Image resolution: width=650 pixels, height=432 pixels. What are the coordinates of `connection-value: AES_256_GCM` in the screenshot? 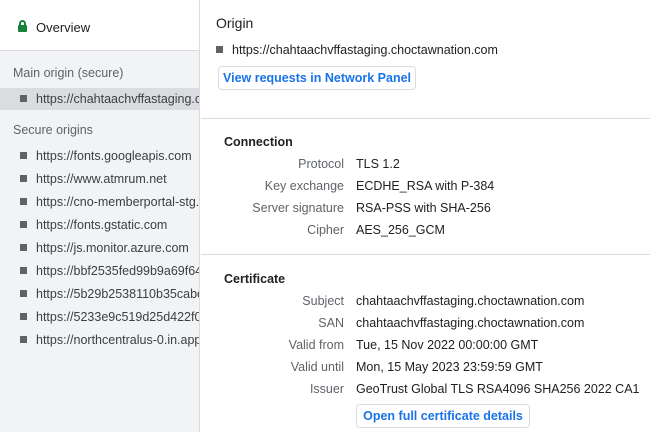 It's located at (400, 230).